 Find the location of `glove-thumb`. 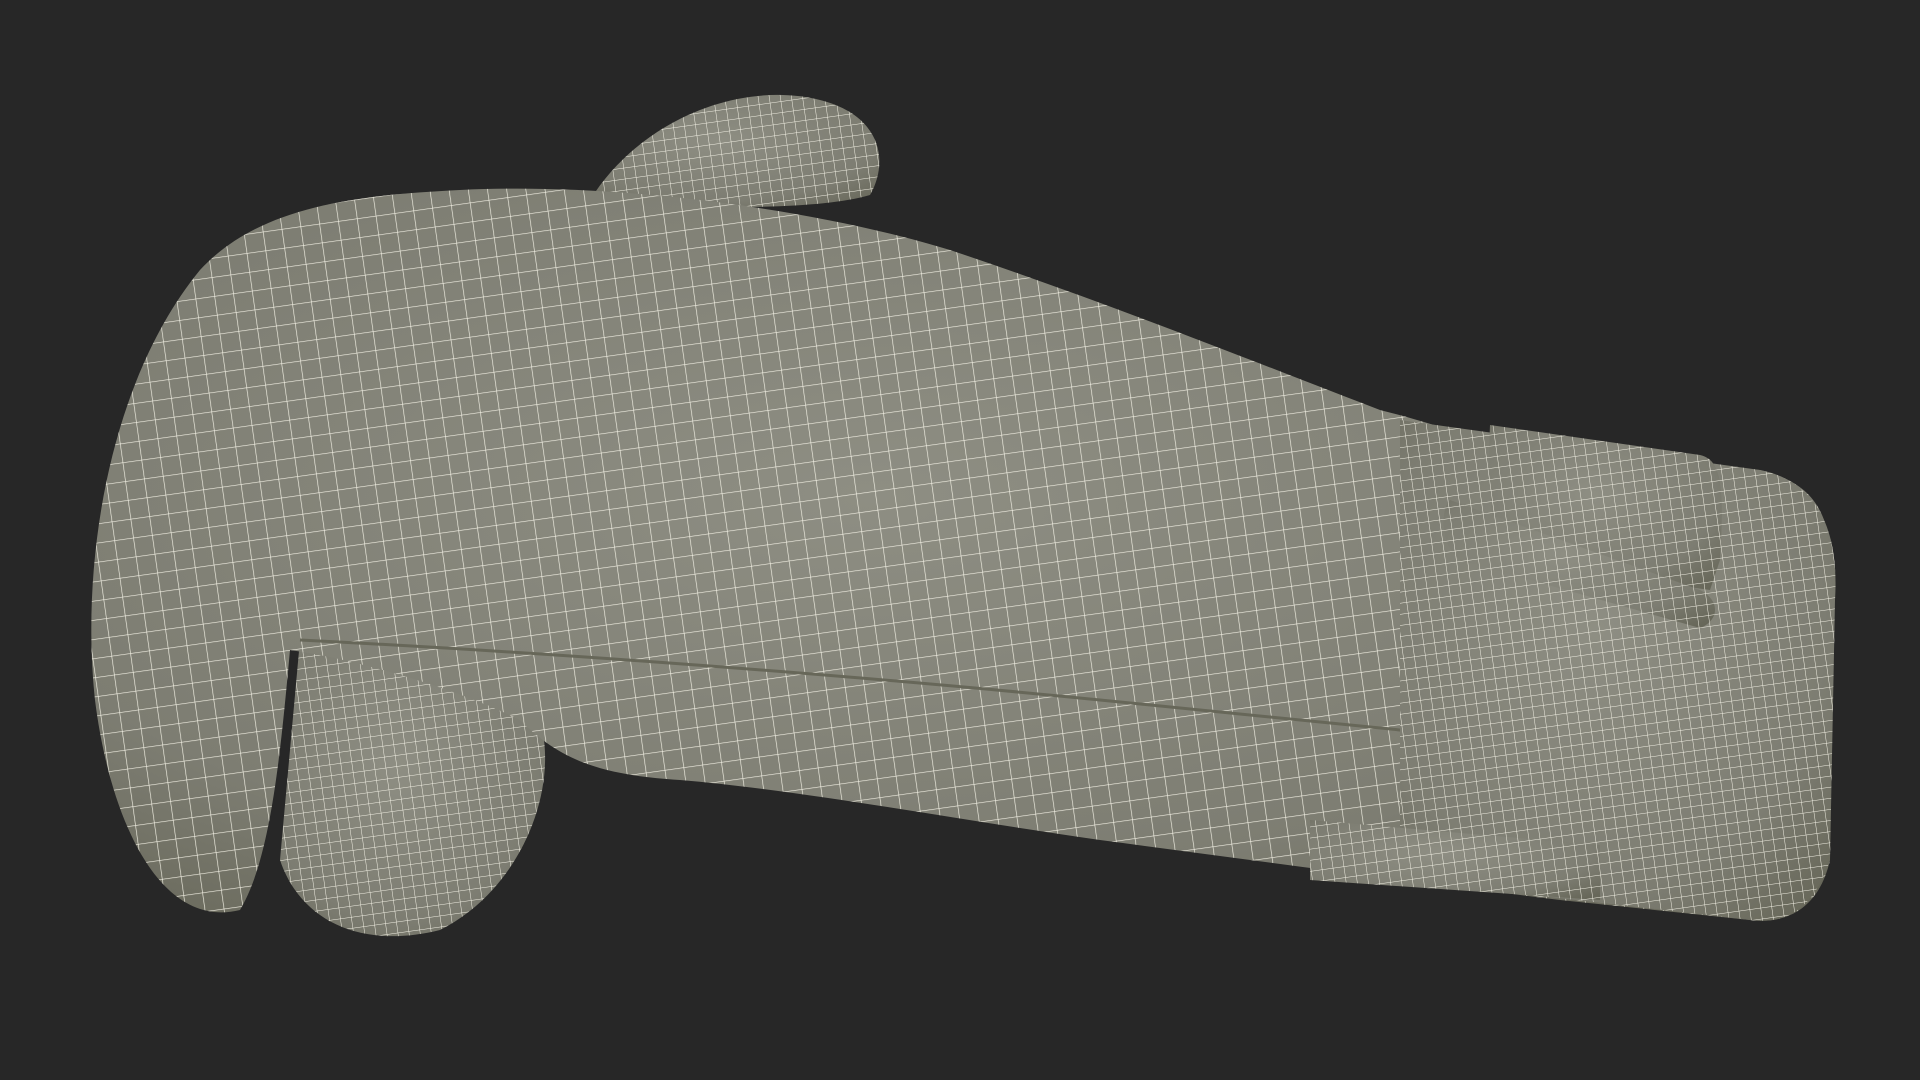

glove-thumb is located at coordinates (735, 150).